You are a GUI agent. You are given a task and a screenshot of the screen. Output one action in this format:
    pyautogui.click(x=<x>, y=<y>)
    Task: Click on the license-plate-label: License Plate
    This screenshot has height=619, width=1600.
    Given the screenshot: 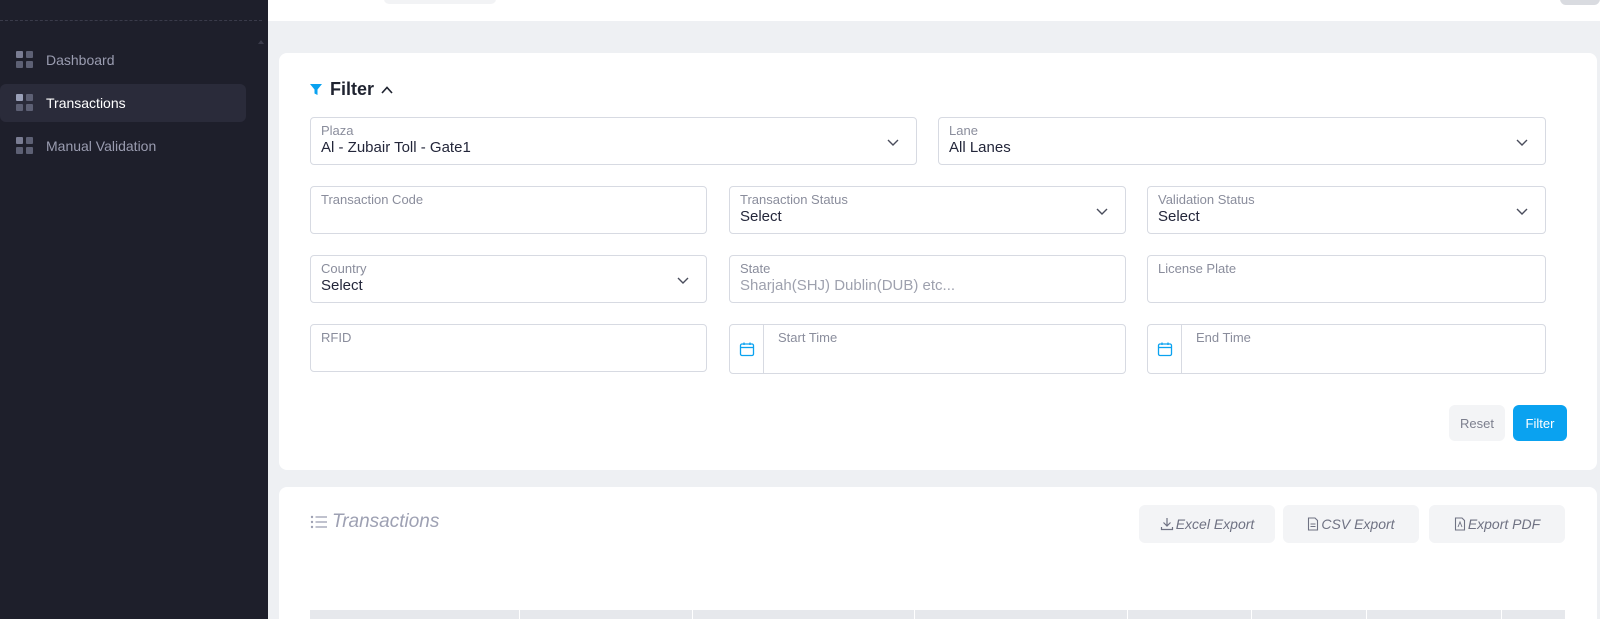 What is the action you would take?
    pyautogui.click(x=1197, y=268)
    